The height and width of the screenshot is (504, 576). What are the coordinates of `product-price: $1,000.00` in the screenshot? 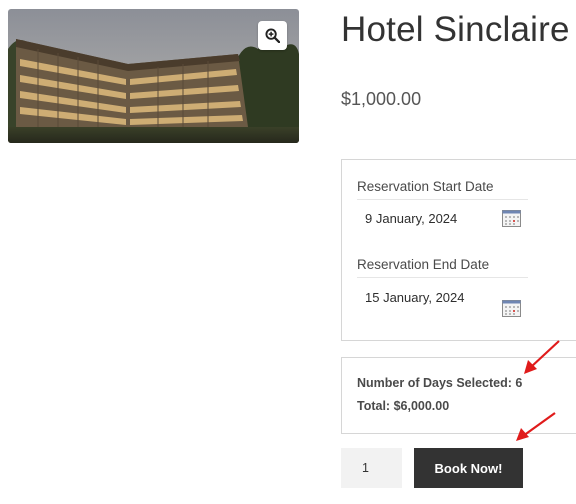 It's located at (381, 99).